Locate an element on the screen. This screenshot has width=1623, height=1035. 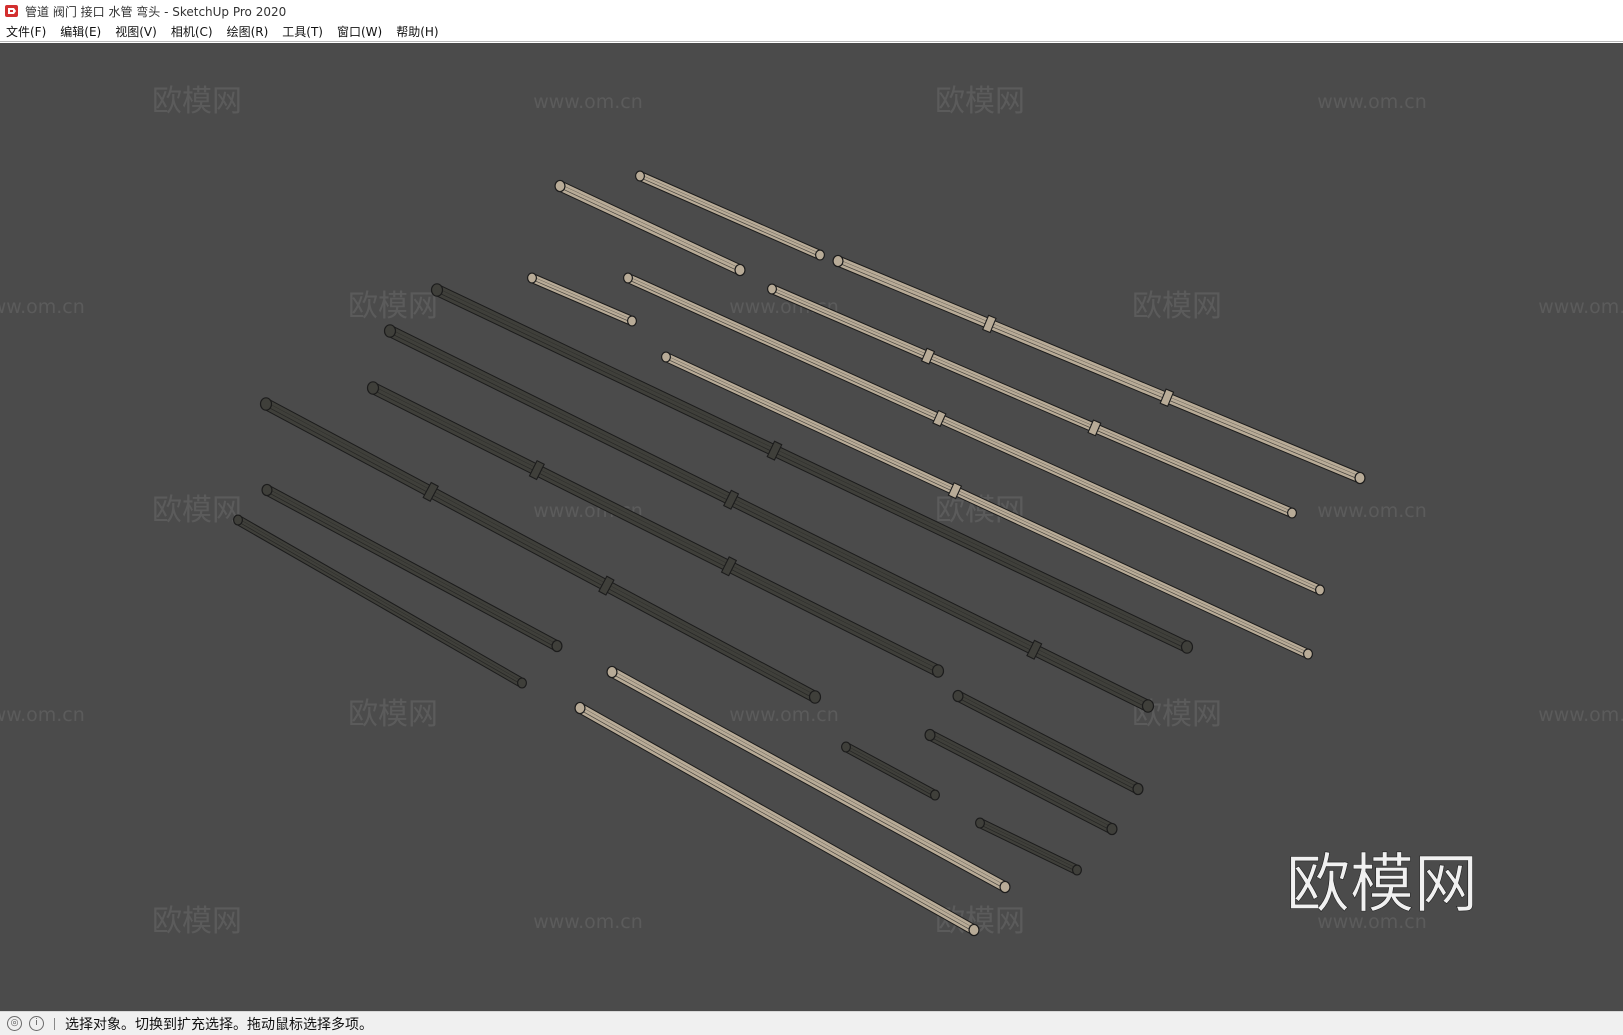
status-message: 选择对象。切换到扩充选择。拖动鼠标选择多项。 is located at coordinates (219, 1024).